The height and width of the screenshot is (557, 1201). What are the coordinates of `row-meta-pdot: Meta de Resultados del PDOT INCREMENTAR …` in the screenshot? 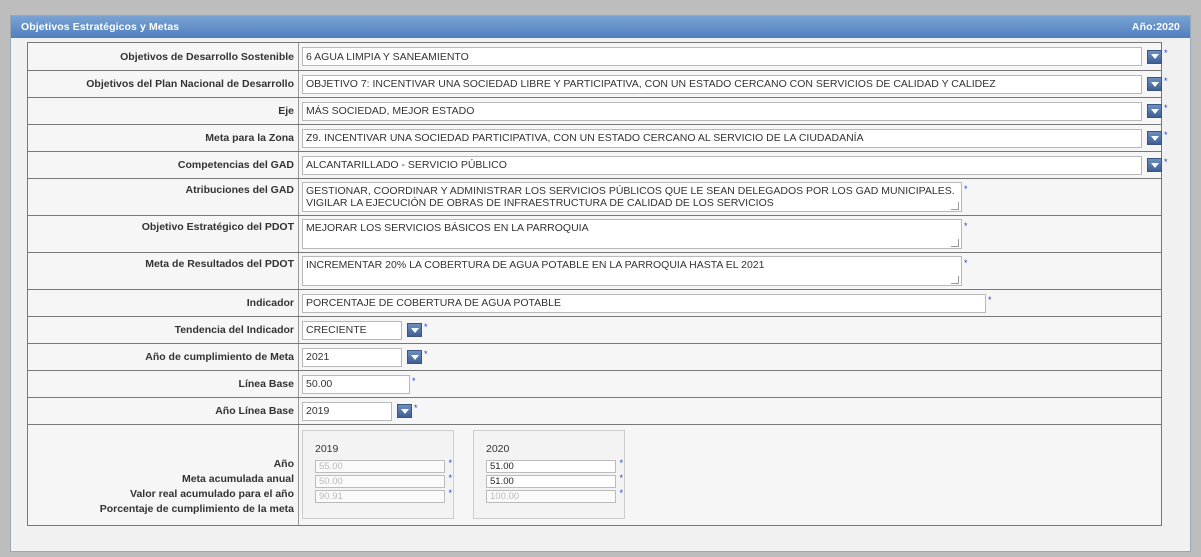 It's located at (594, 270).